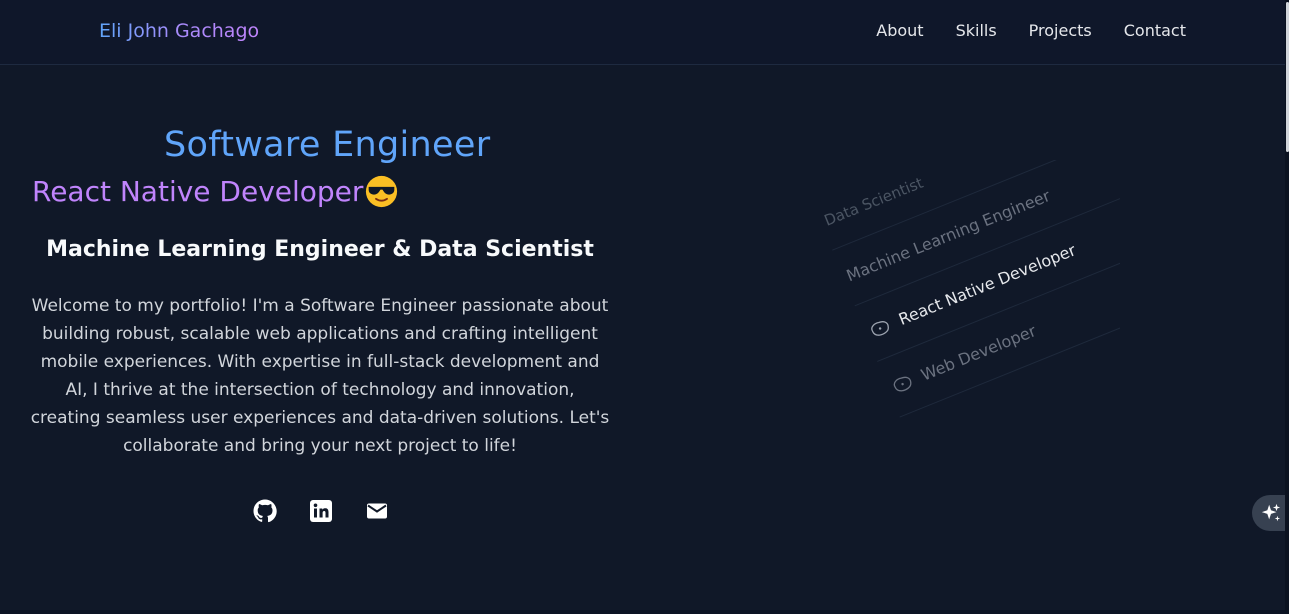 The width and height of the screenshot is (1289, 614). What do you see at coordinates (265, 511) in the screenshot?
I see `github-icon` at bounding box center [265, 511].